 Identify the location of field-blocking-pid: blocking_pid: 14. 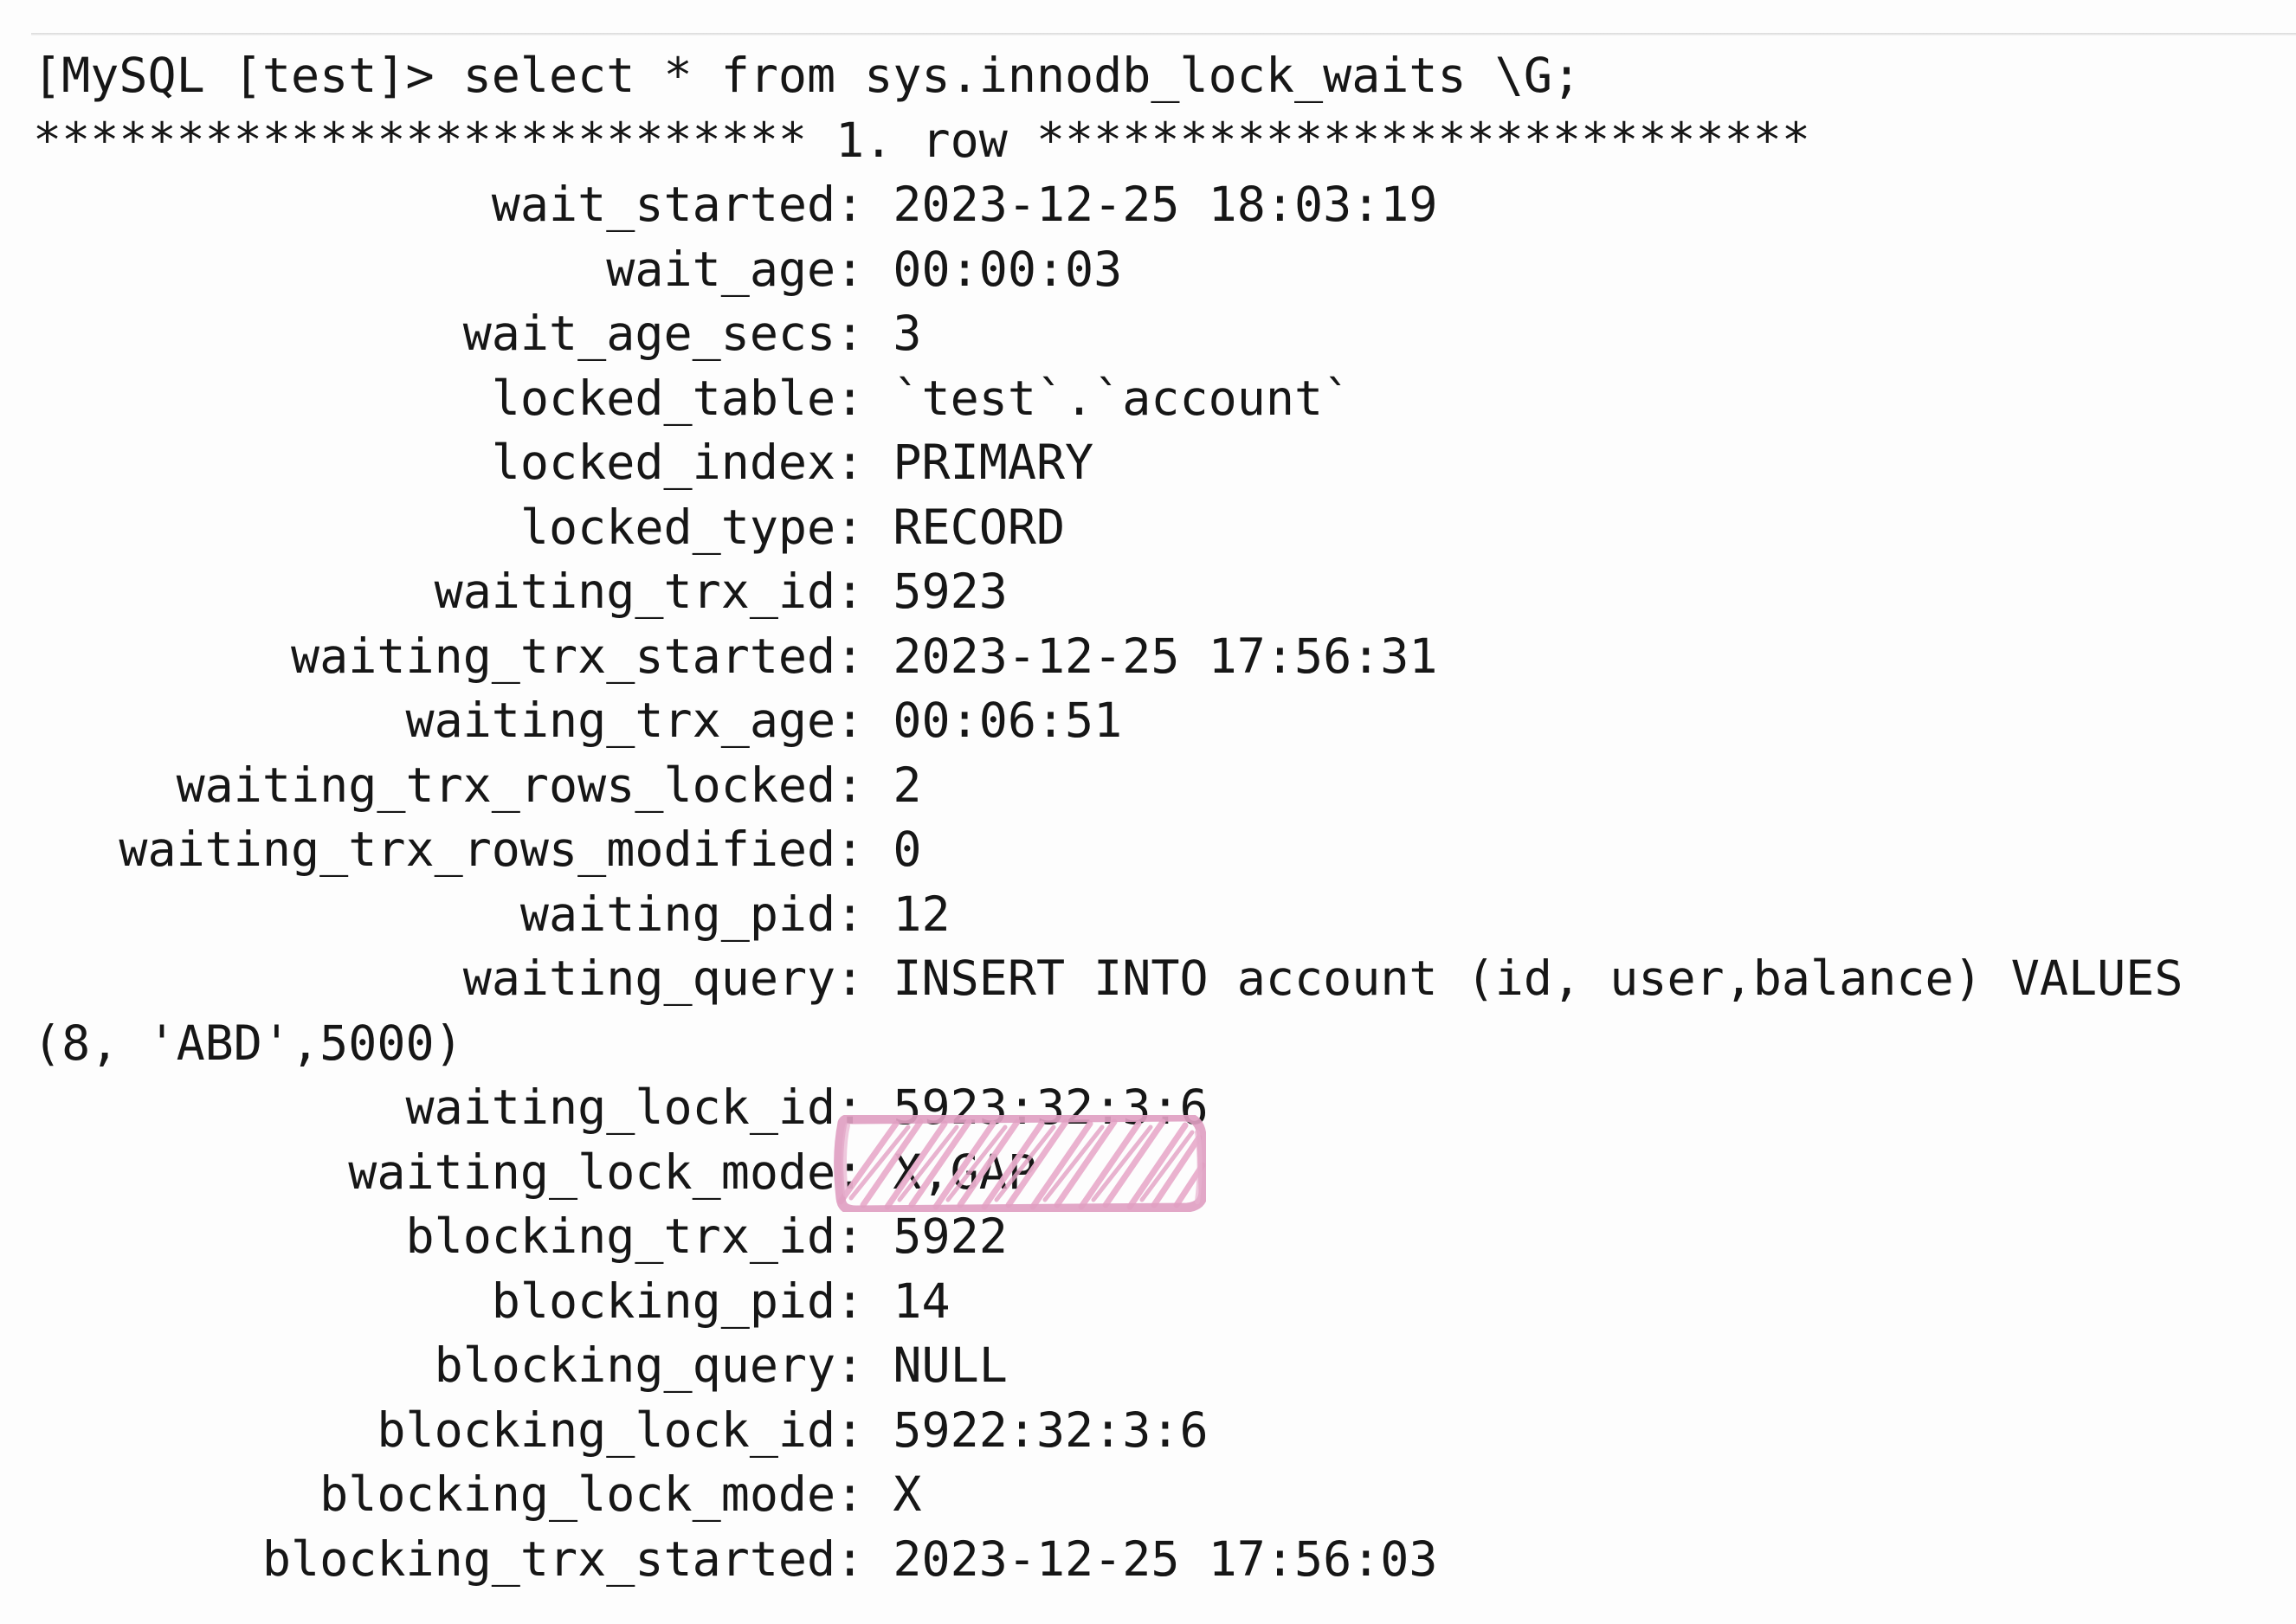
(492, 1301).